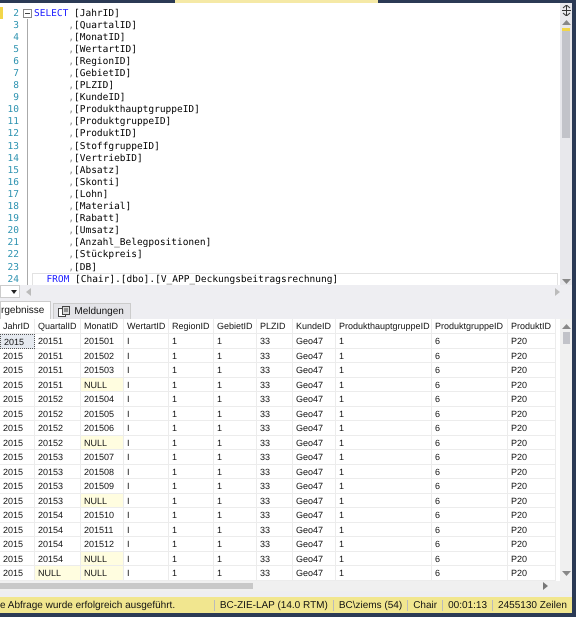  Describe the element at coordinates (58, 486) in the screenshot. I see `table-cell: 20153` at that location.